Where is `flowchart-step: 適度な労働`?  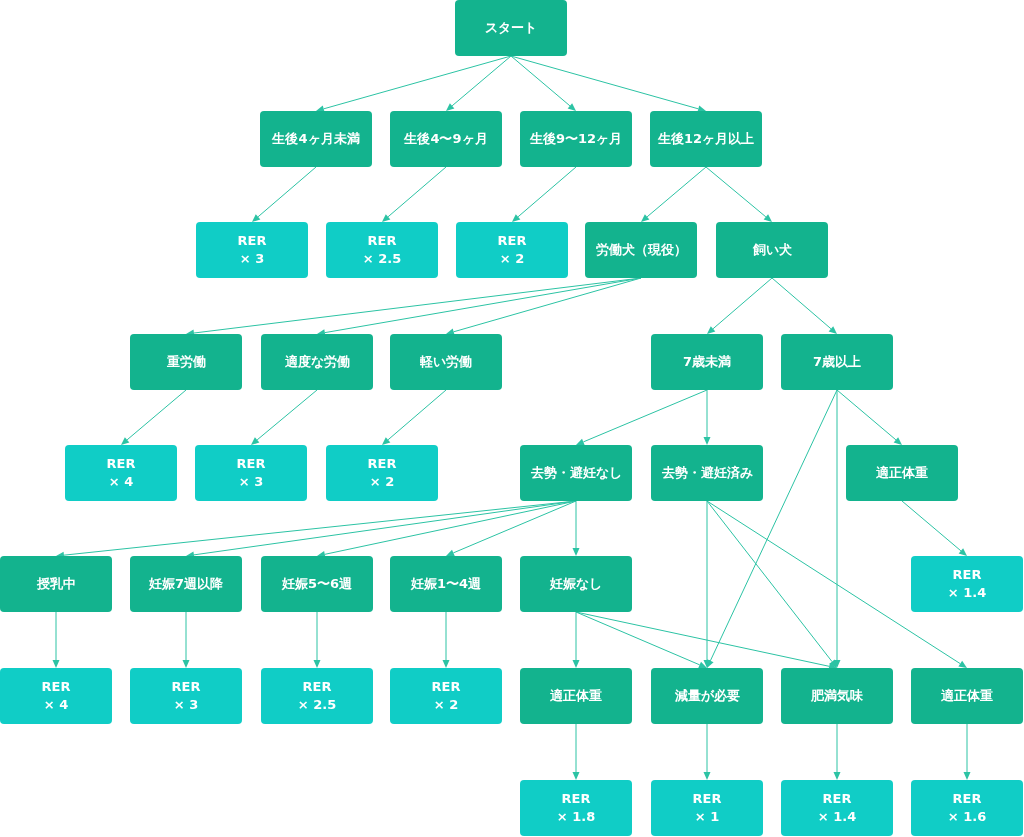
flowchart-step: 適度な労働 is located at coordinates (317, 362).